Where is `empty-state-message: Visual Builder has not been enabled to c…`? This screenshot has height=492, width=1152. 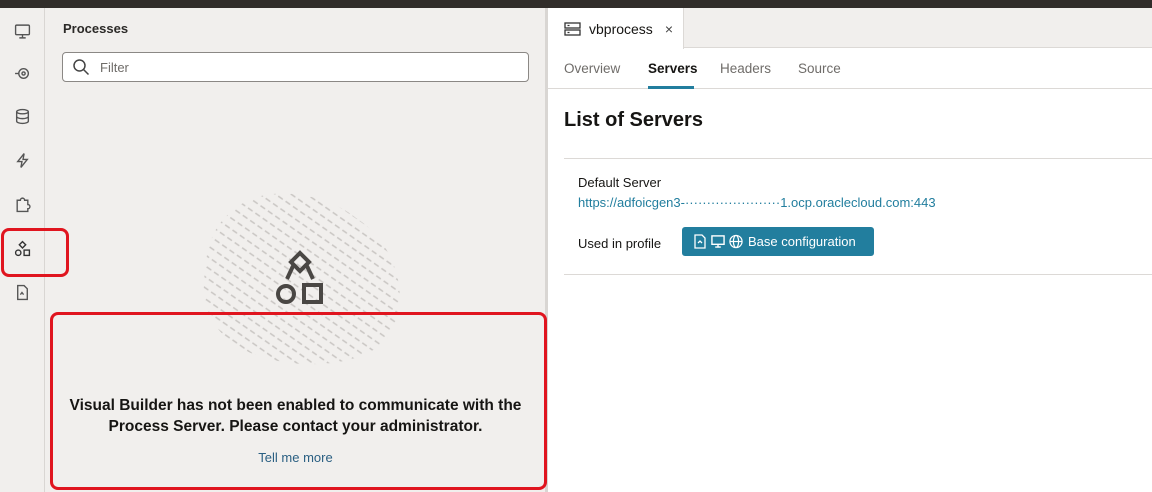
empty-state-message: Visual Builder has not been enabled to c… is located at coordinates (295, 416).